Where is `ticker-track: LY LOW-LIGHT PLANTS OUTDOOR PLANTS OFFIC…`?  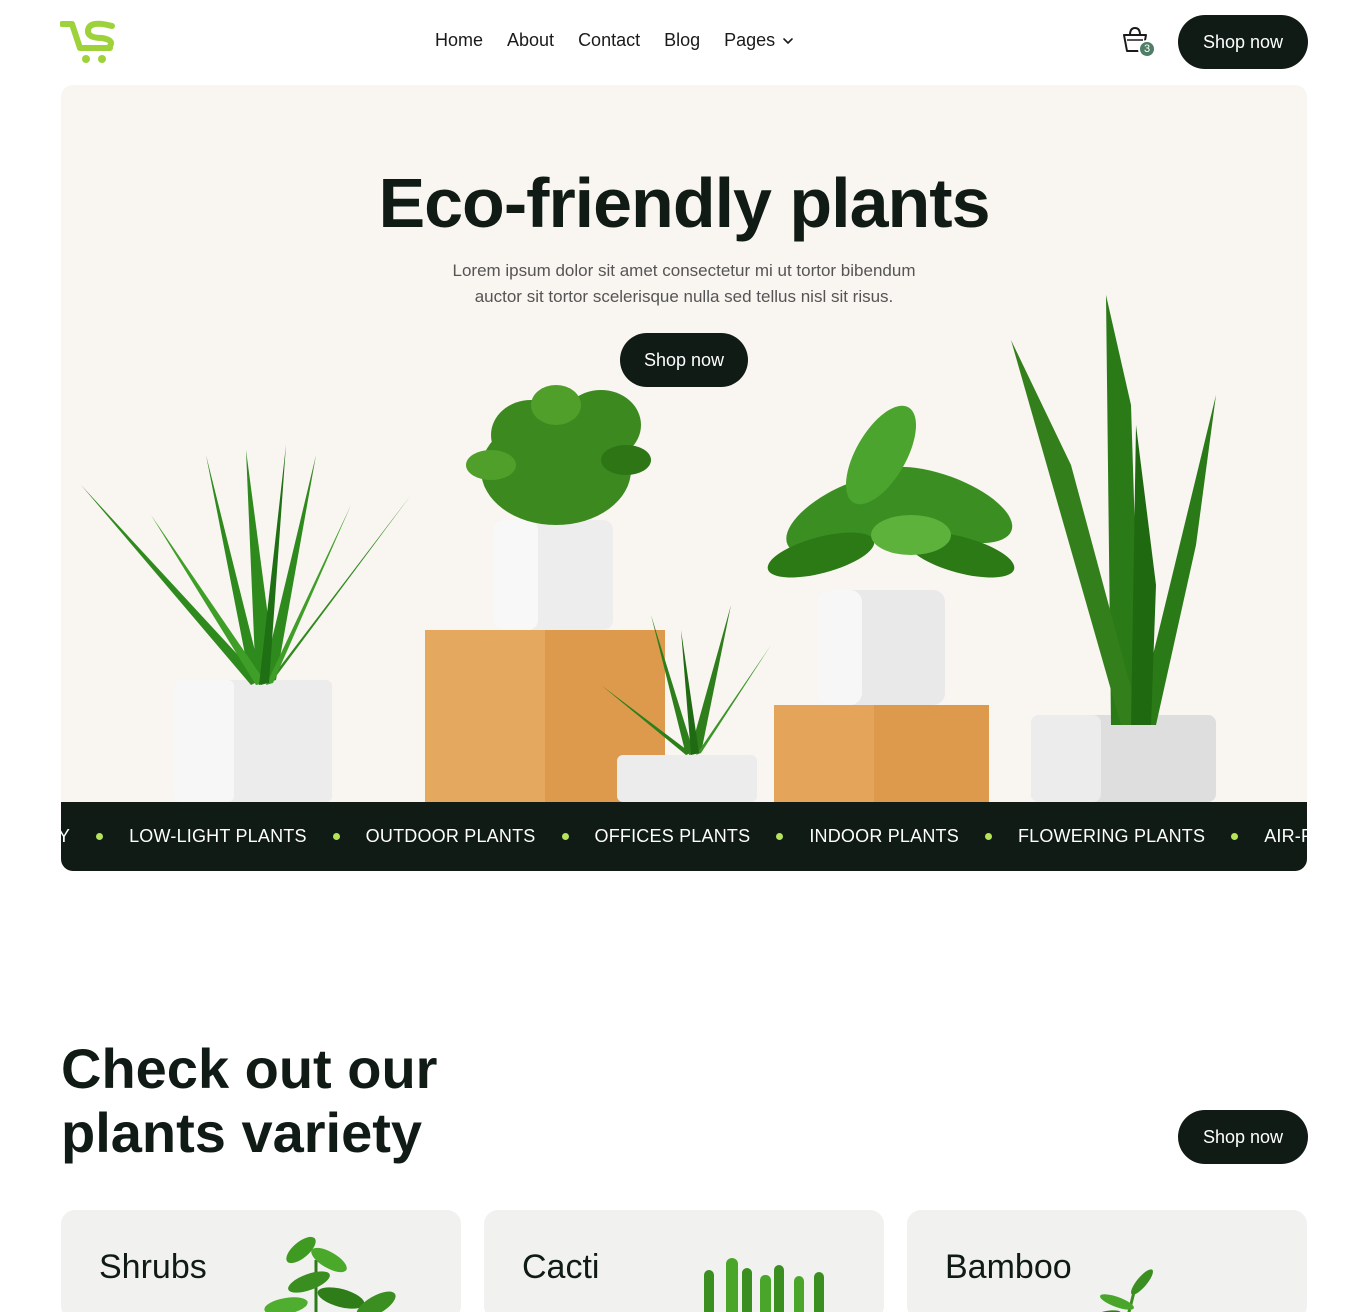 ticker-track: LY LOW-LIGHT PLANTS OUTDOOR PLANTS OFFIC… is located at coordinates (684, 836).